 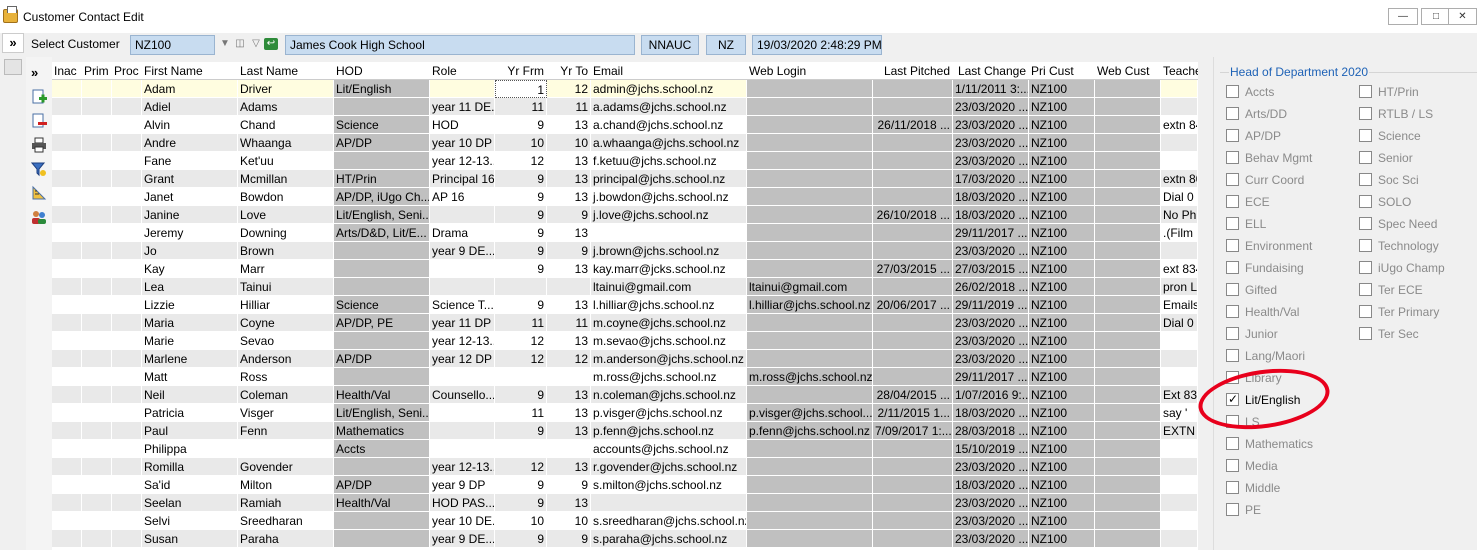 I want to click on cell-last: Paraha, so click(x=286, y=539).